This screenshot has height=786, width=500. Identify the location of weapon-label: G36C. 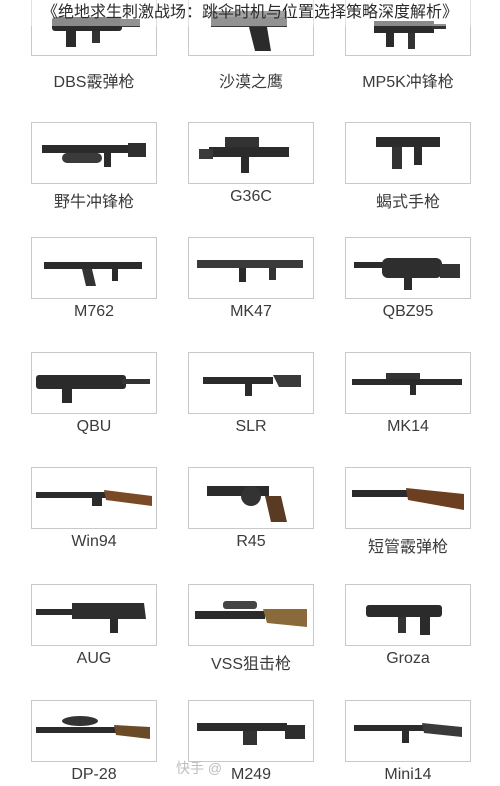
(251, 196).